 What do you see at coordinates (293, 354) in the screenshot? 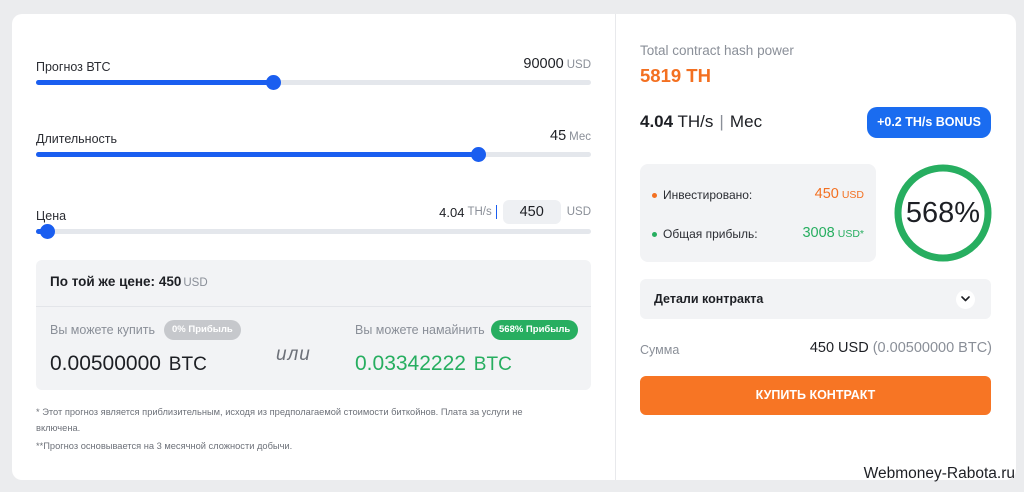
I see `or-separator: или` at bounding box center [293, 354].